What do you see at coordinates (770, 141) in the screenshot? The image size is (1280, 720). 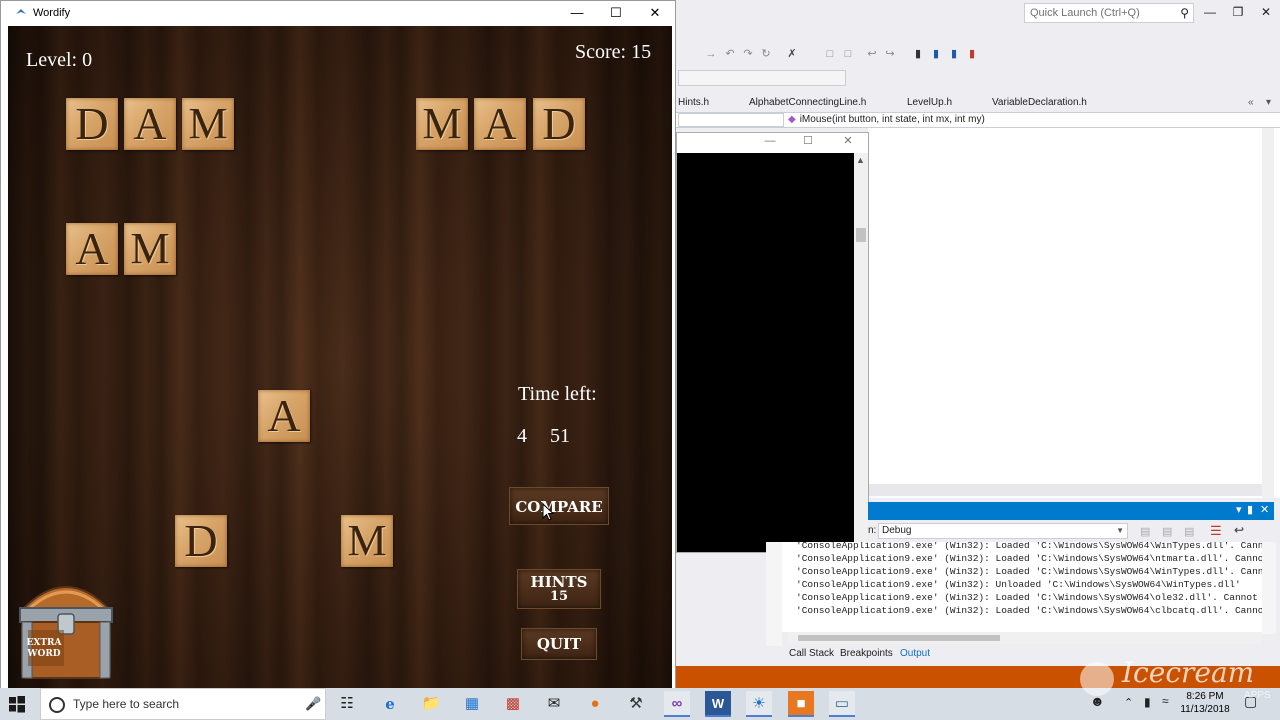 I see `console-minimize-button: —` at bounding box center [770, 141].